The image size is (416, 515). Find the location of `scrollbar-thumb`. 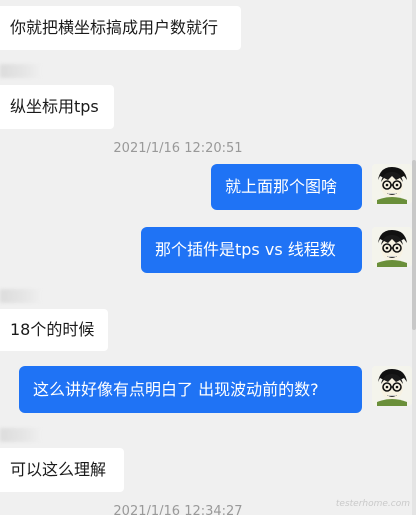

scrollbar-thumb is located at coordinates (414, 245).